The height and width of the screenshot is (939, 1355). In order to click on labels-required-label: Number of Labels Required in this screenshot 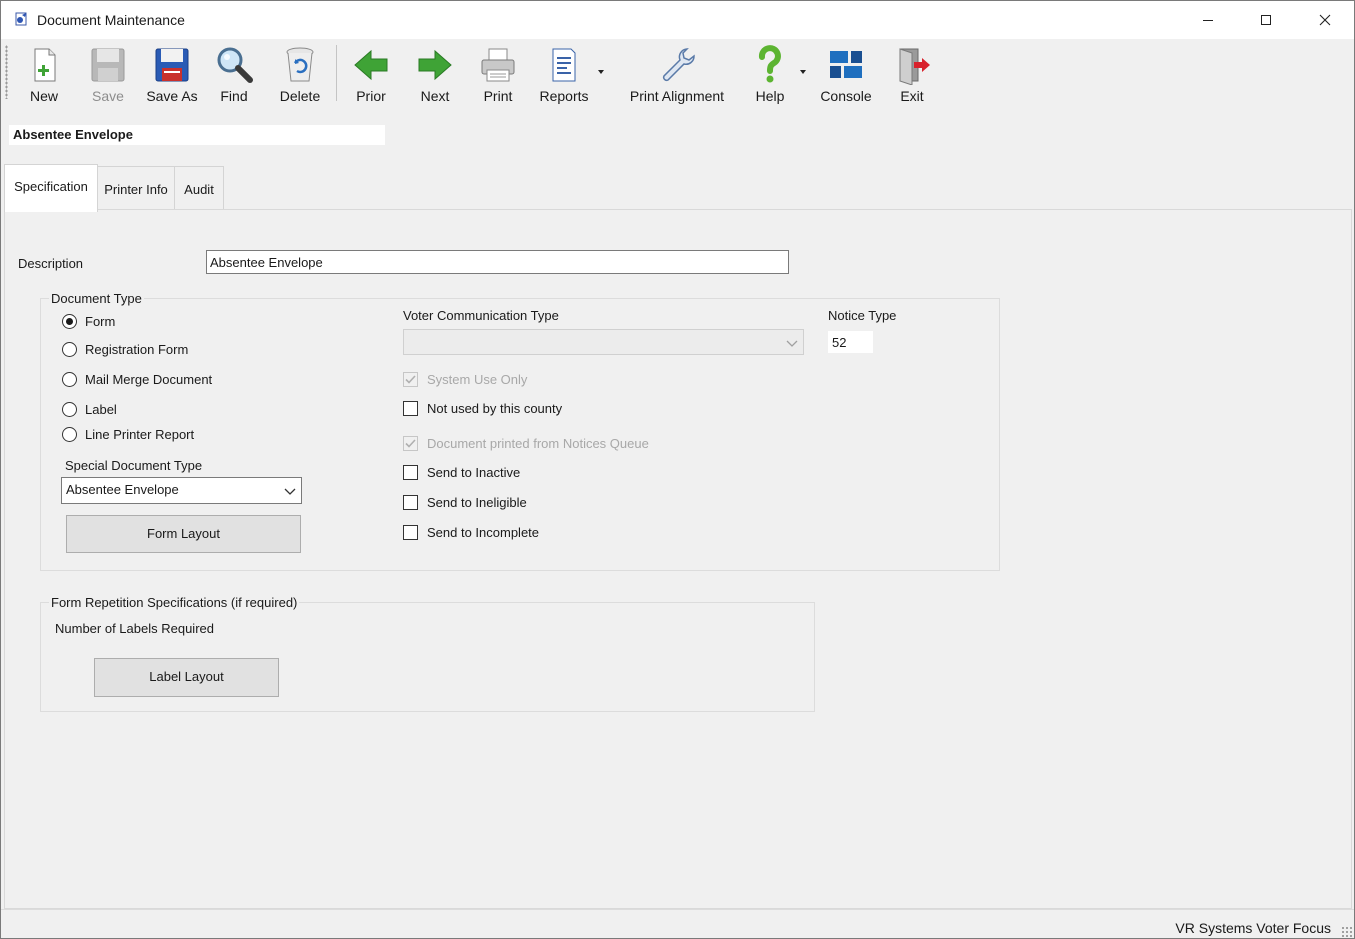, I will do `click(134, 628)`.